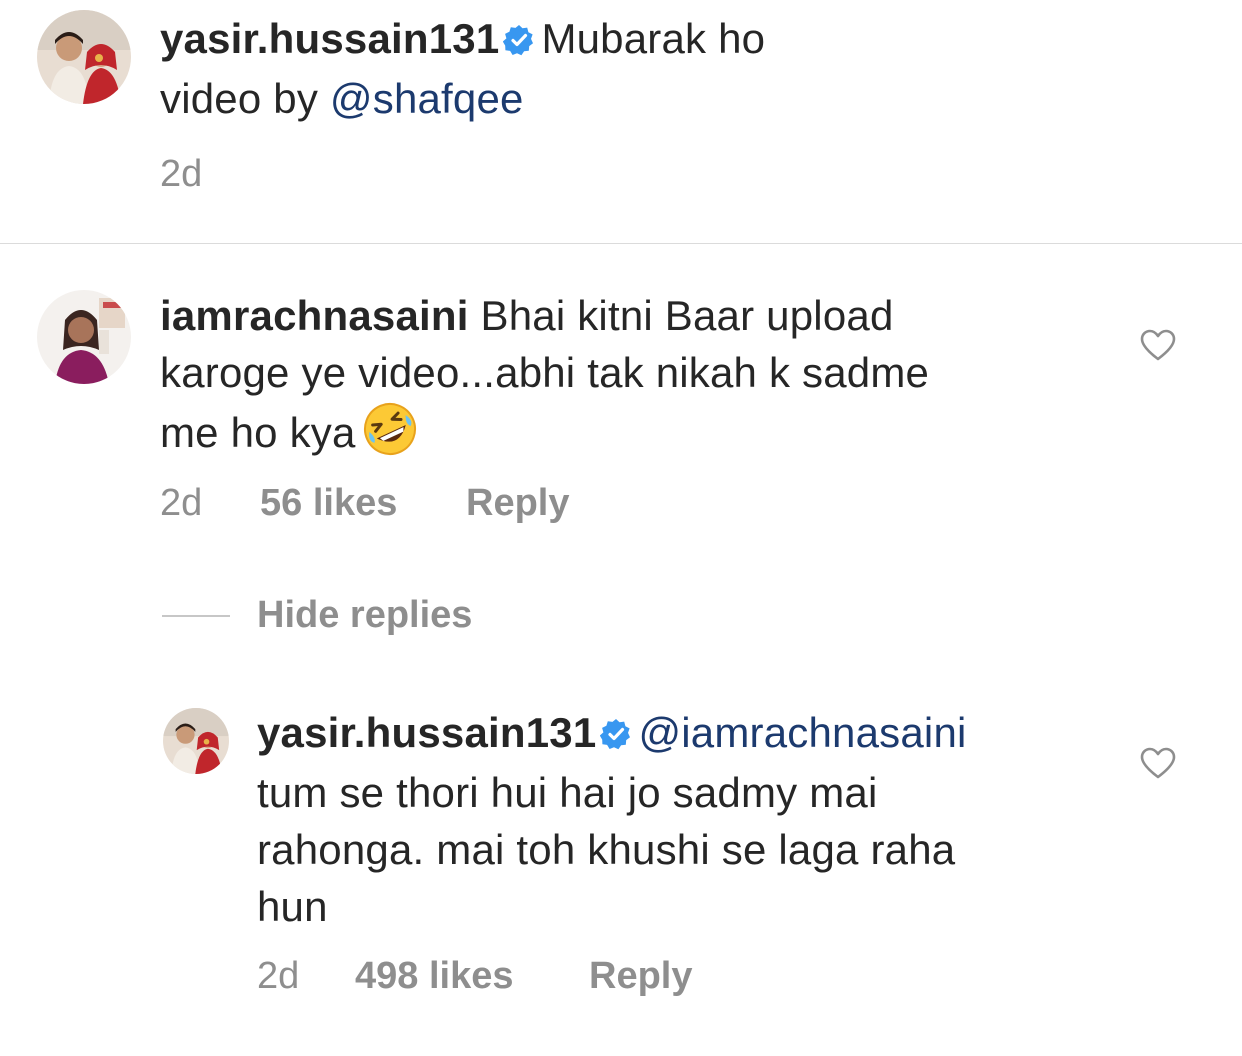 This screenshot has height=1056, width=1242. Describe the element at coordinates (329, 38) in the screenshot. I see `comment-username: yasir.hussain131` at that location.